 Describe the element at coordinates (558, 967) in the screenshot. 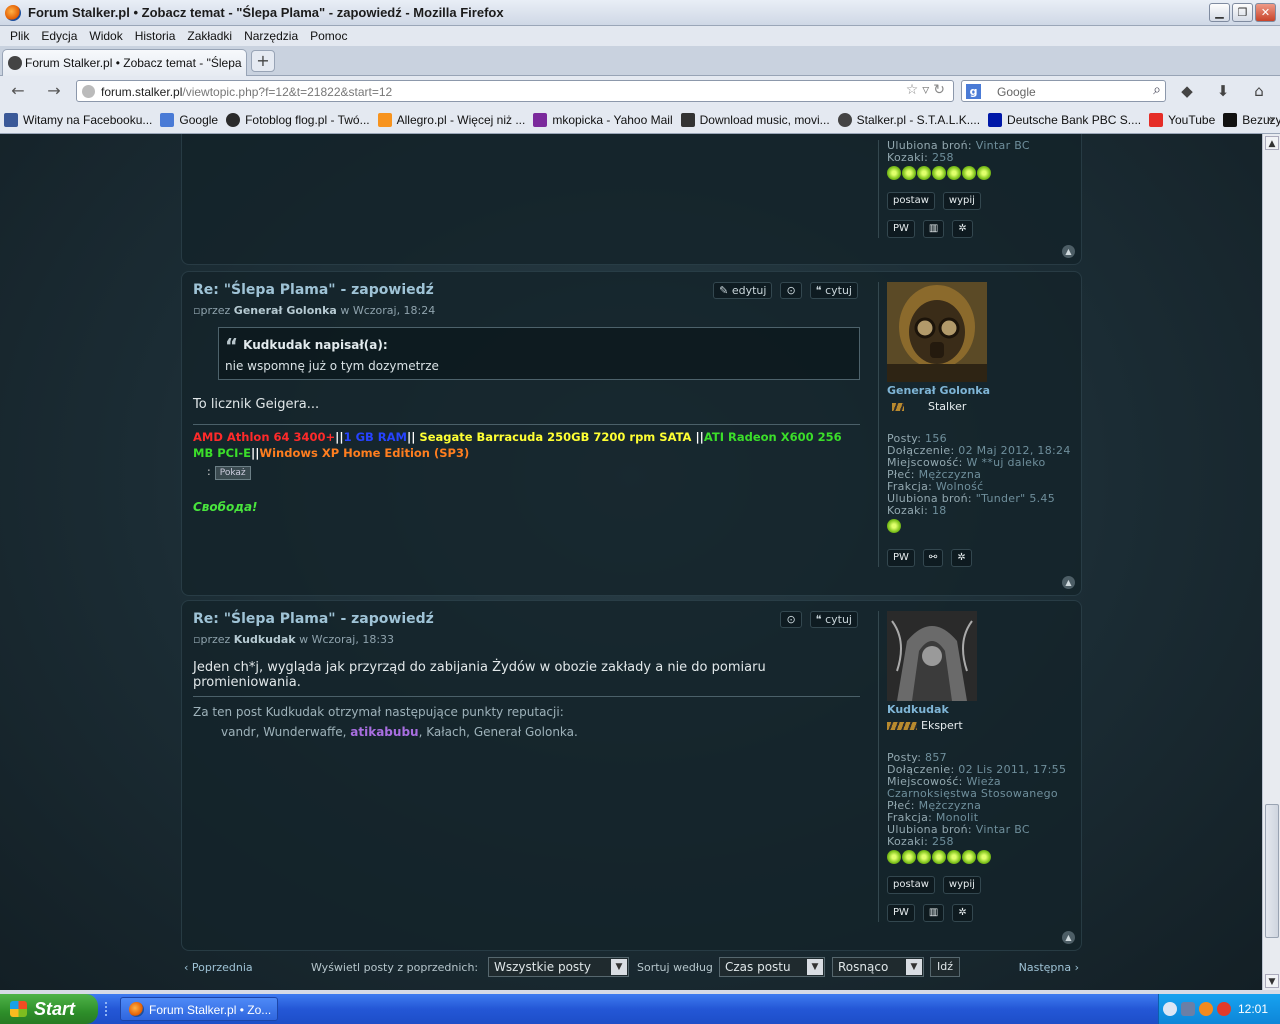

I see `show-posts-select: Wszystkie posty ▼` at that location.